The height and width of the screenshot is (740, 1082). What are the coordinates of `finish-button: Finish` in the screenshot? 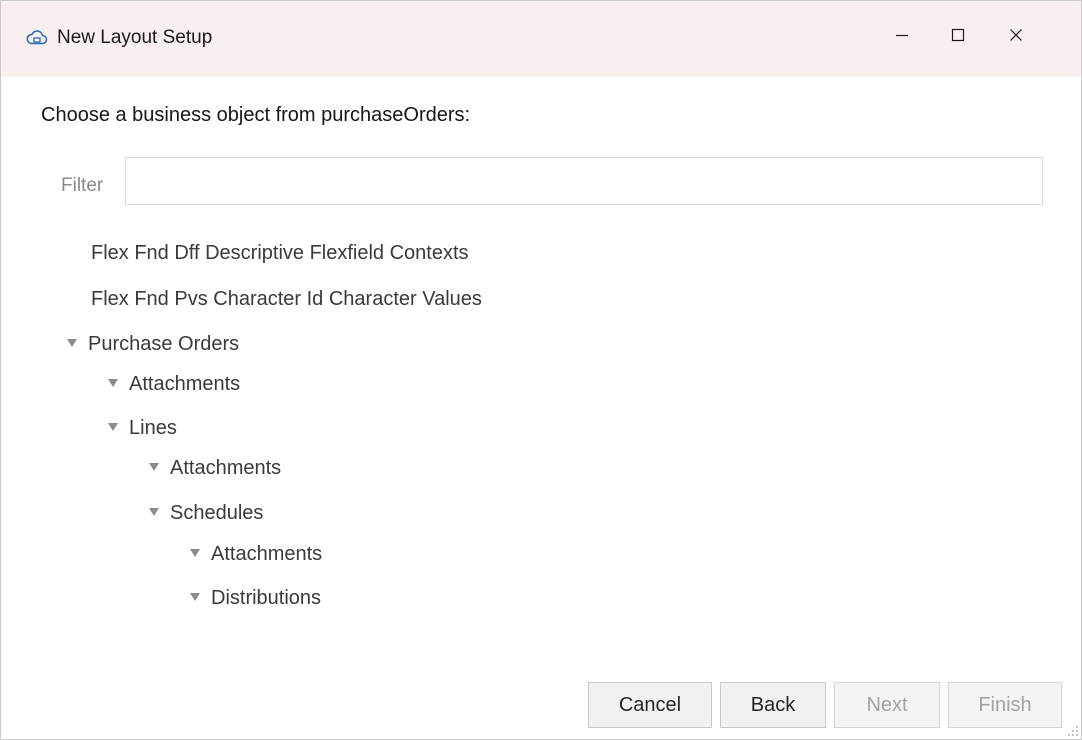 It's located at (1005, 705).